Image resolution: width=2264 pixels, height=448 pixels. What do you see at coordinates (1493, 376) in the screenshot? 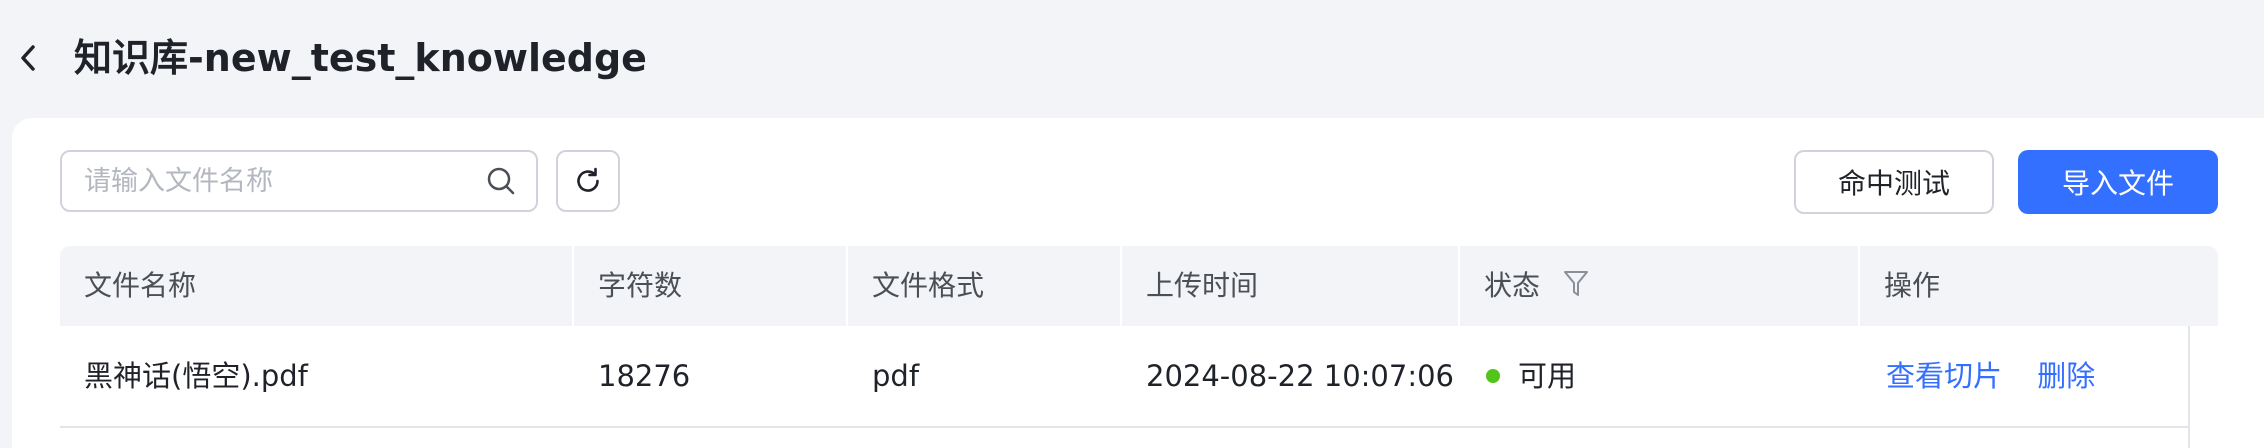
I see `status-dot` at bounding box center [1493, 376].